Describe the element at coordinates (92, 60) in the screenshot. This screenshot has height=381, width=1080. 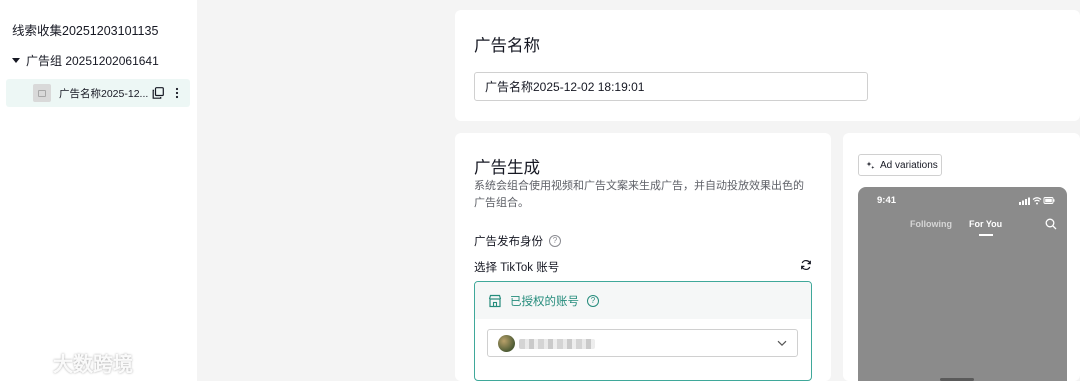
I see `ad-group-label: 广告组 20251202061641` at that location.